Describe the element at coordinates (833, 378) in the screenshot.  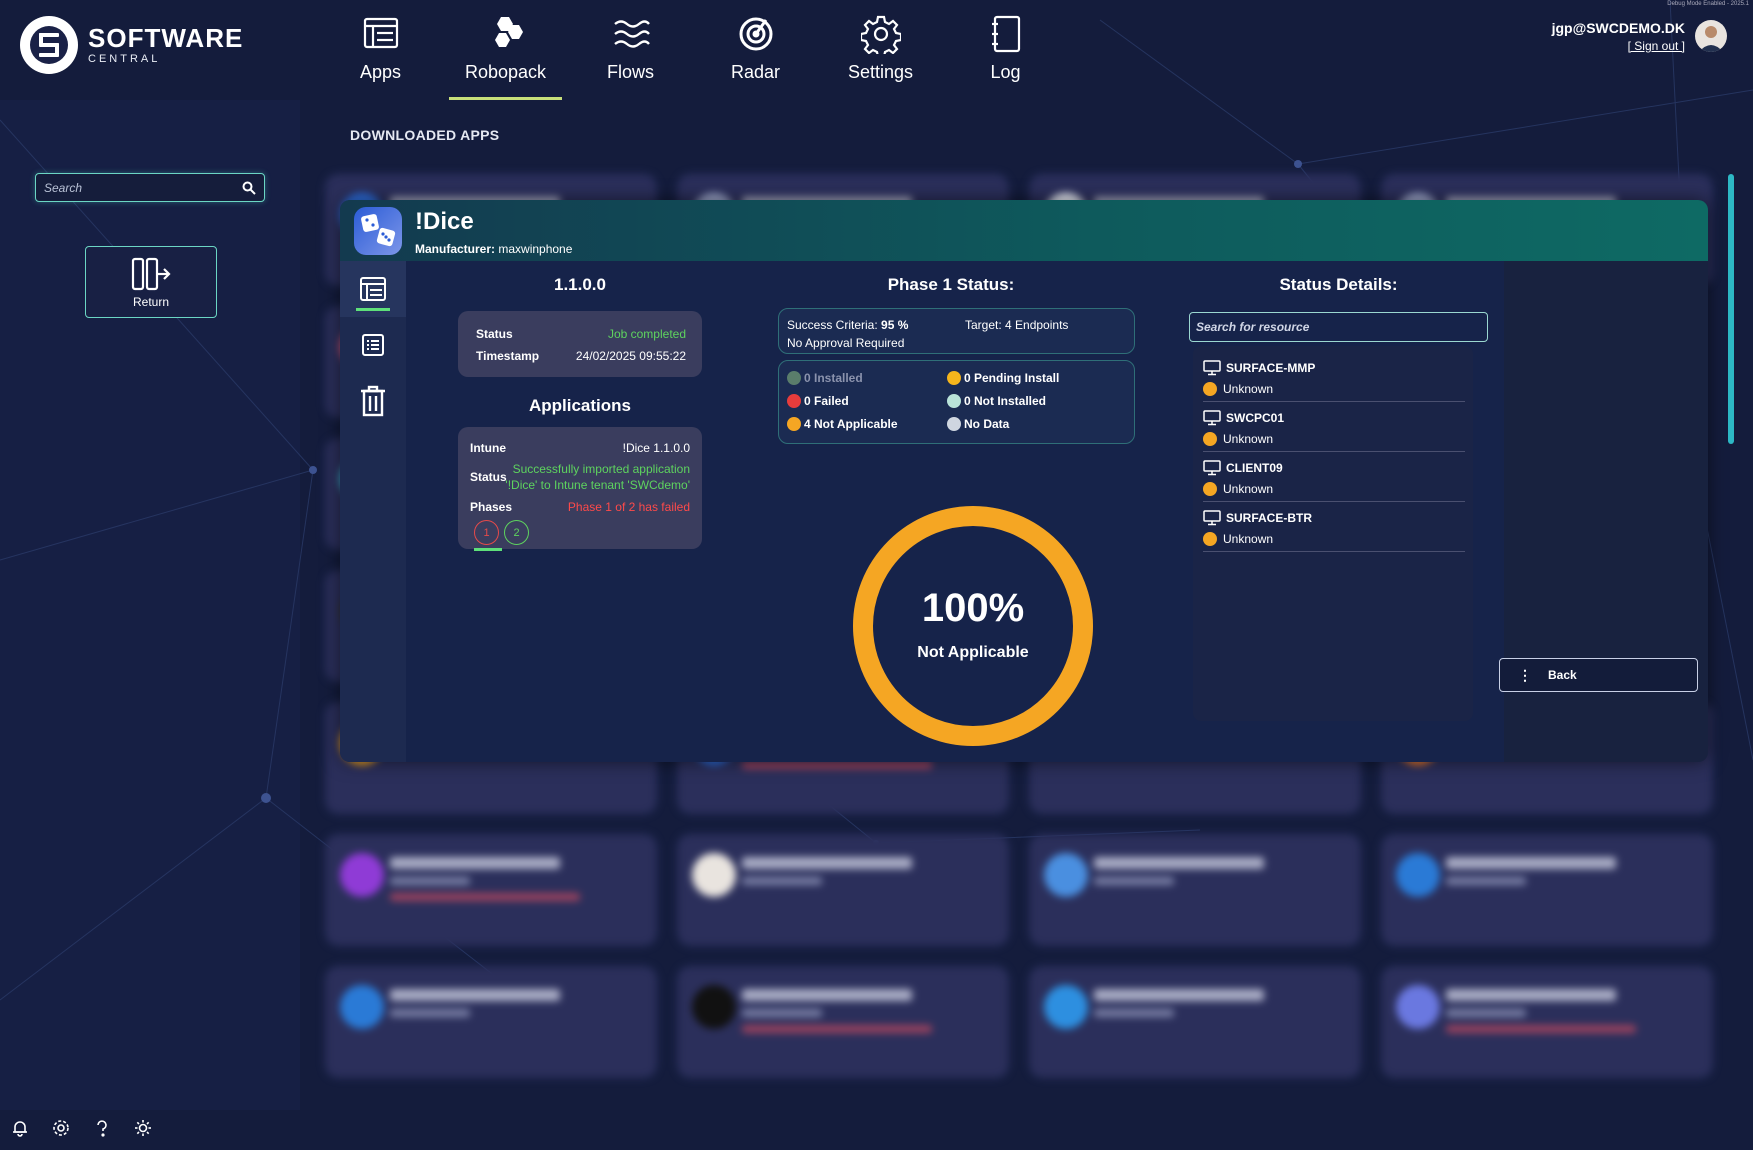
I see `legend-label: 0 Installed` at that location.